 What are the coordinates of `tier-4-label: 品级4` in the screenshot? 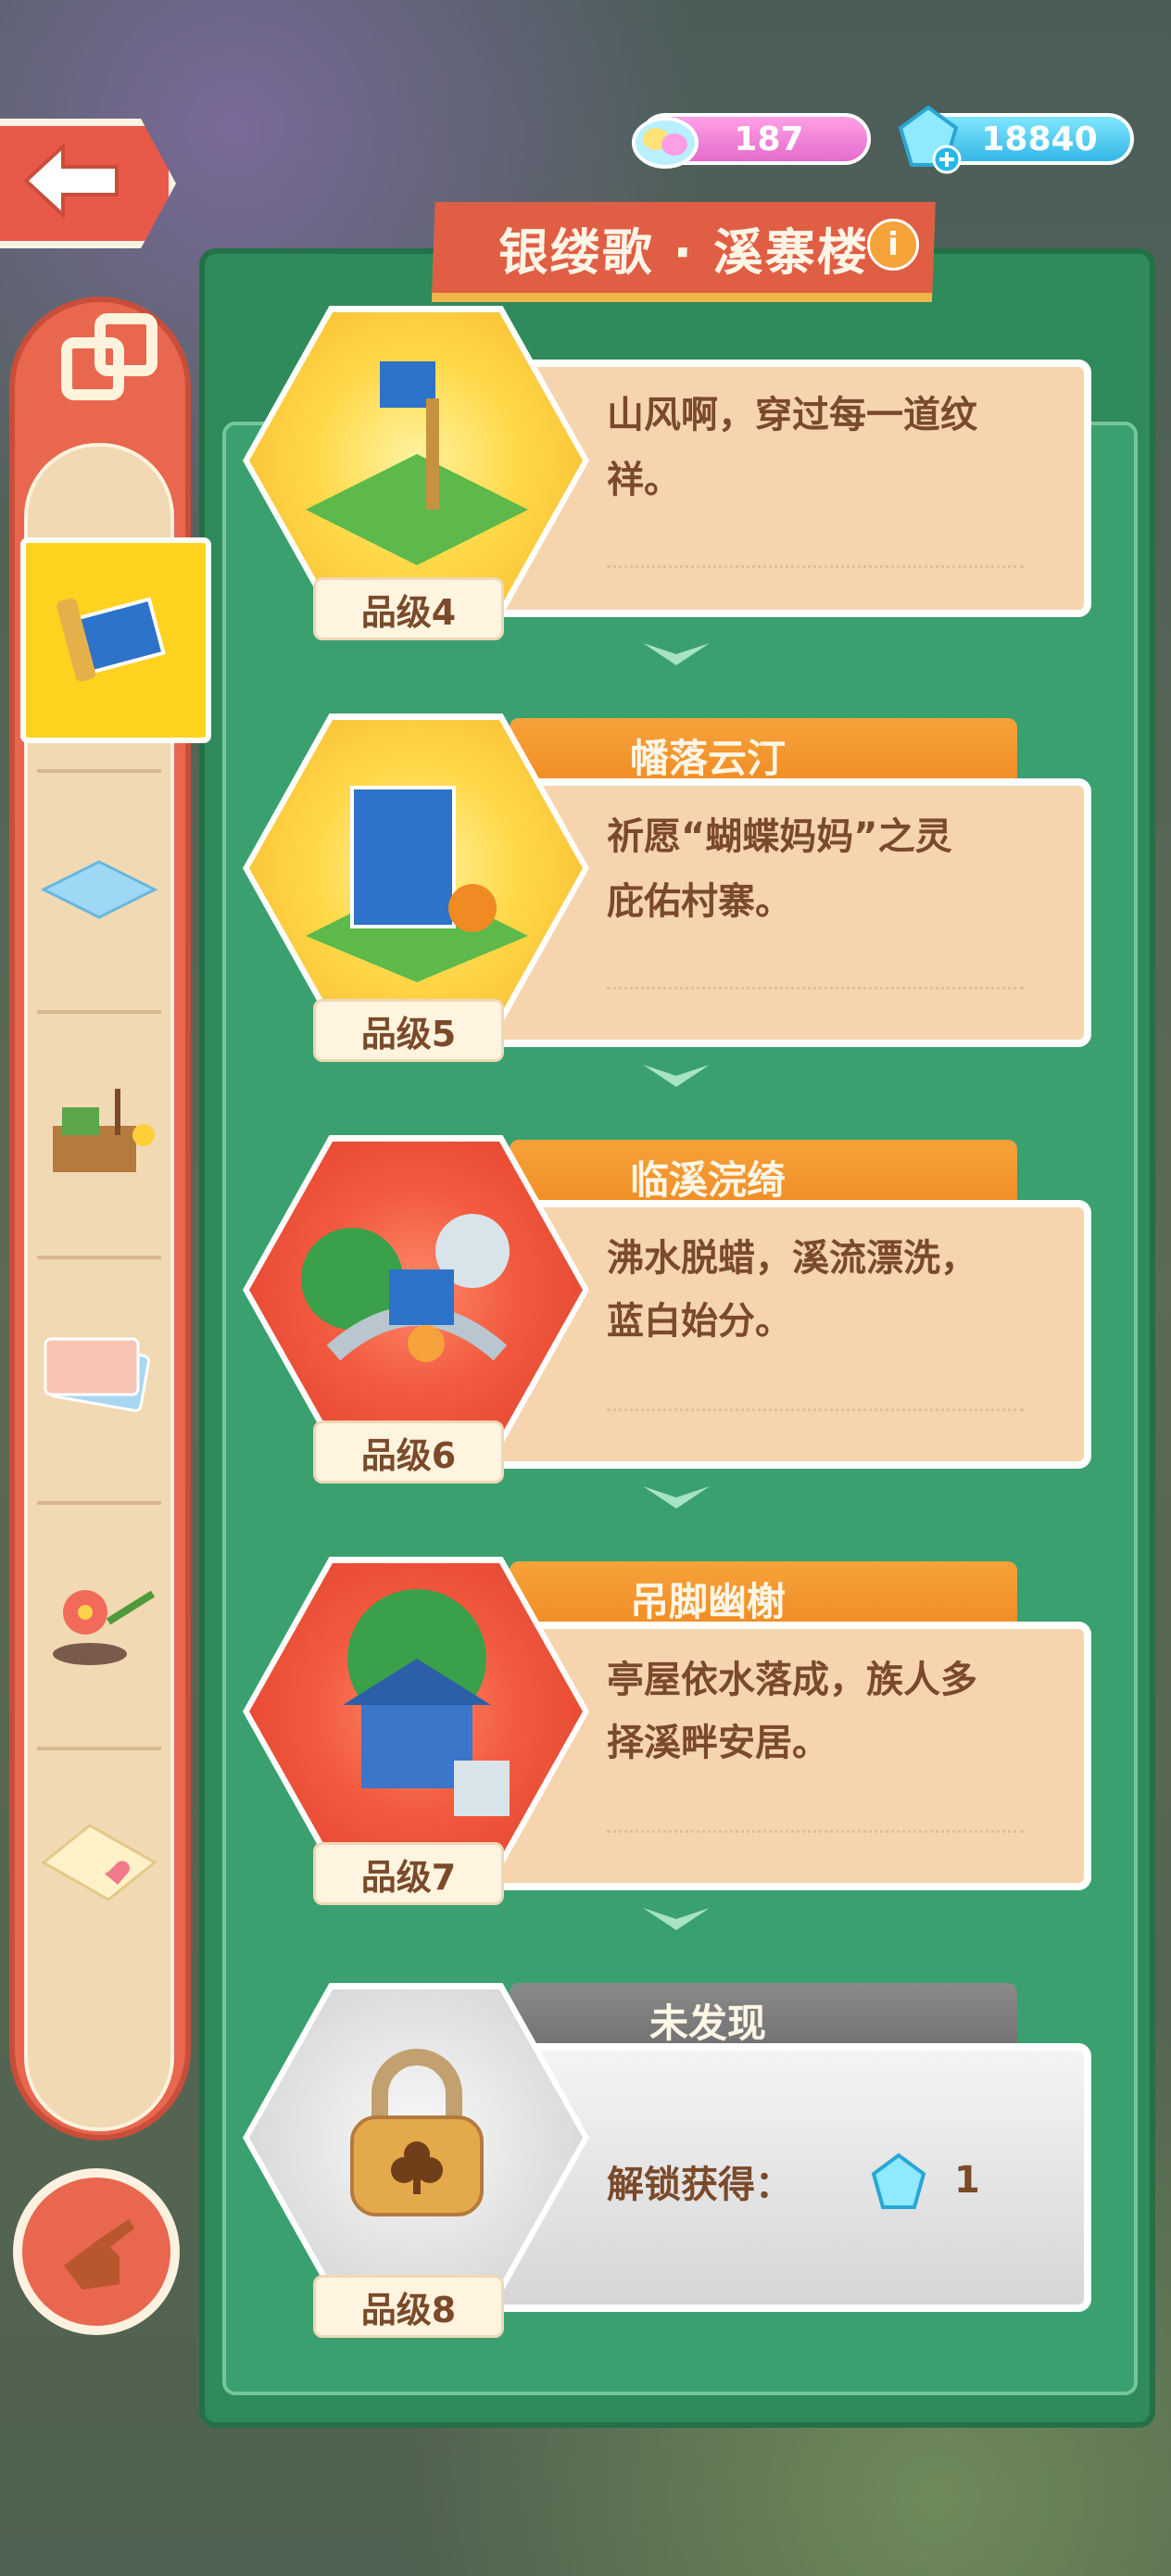 It's located at (409, 609).